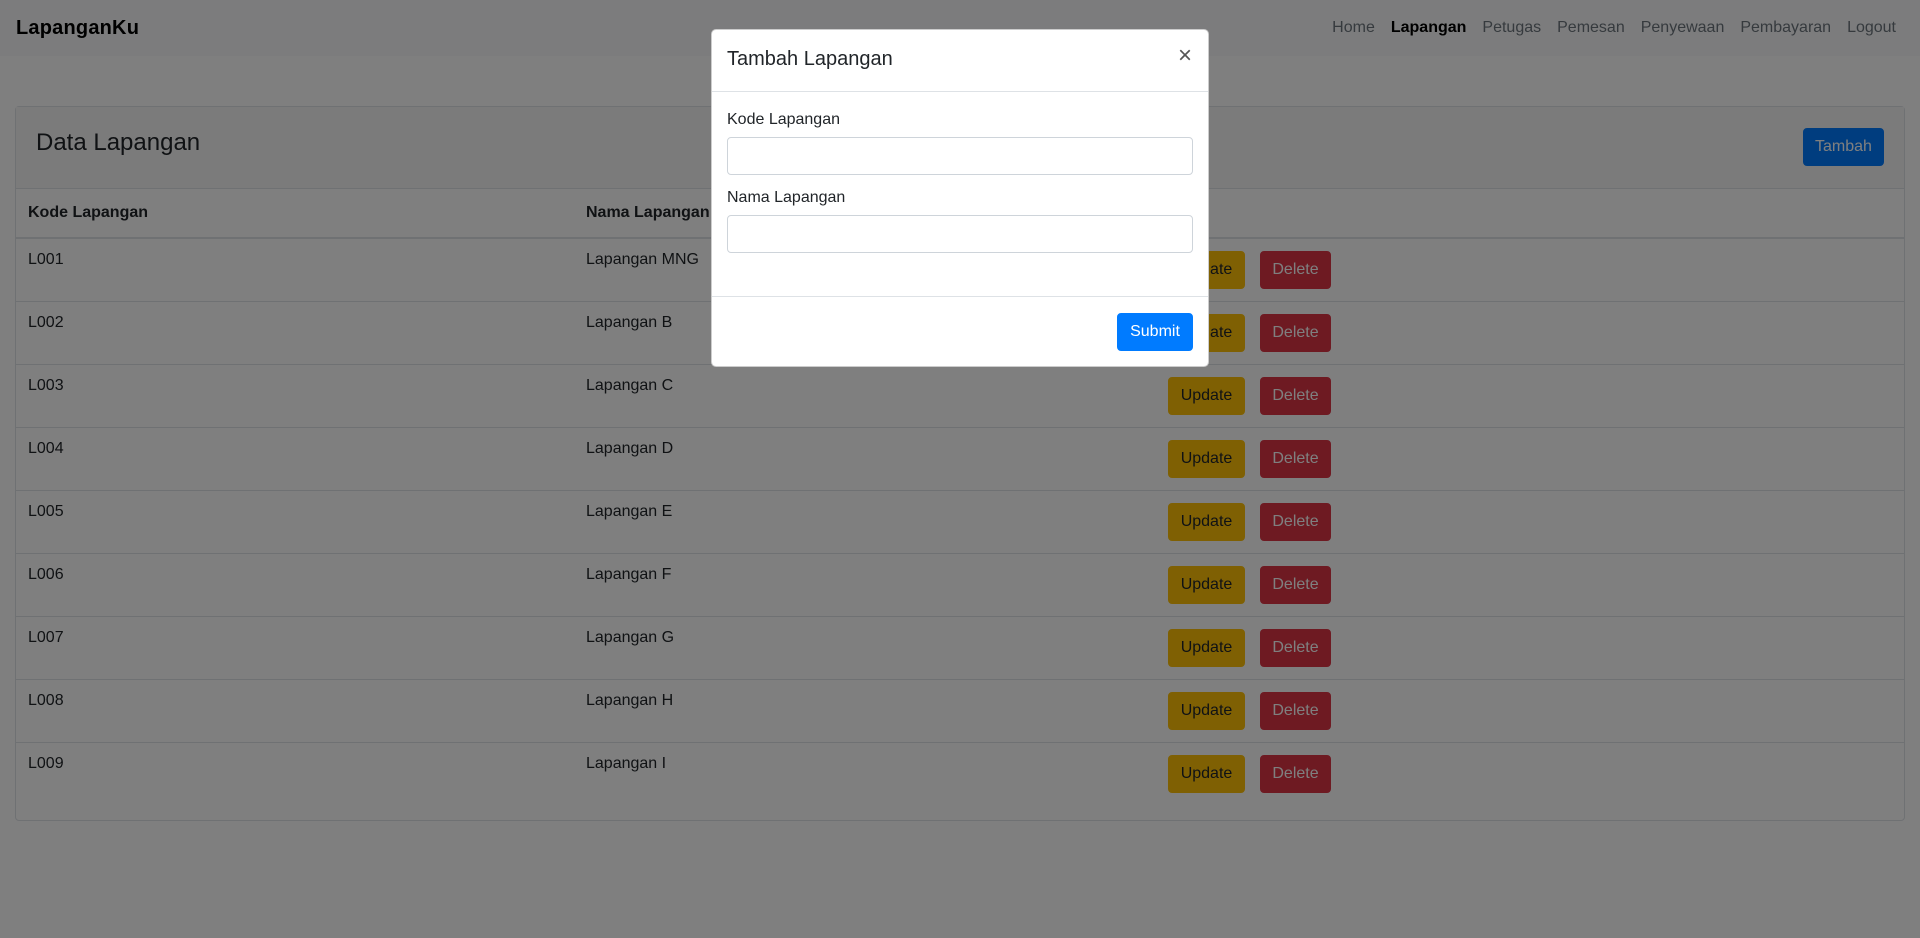 The width and height of the screenshot is (1920, 938). What do you see at coordinates (810, 59) in the screenshot?
I see `modal-title: Tambah Lapangan` at bounding box center [810, 59].